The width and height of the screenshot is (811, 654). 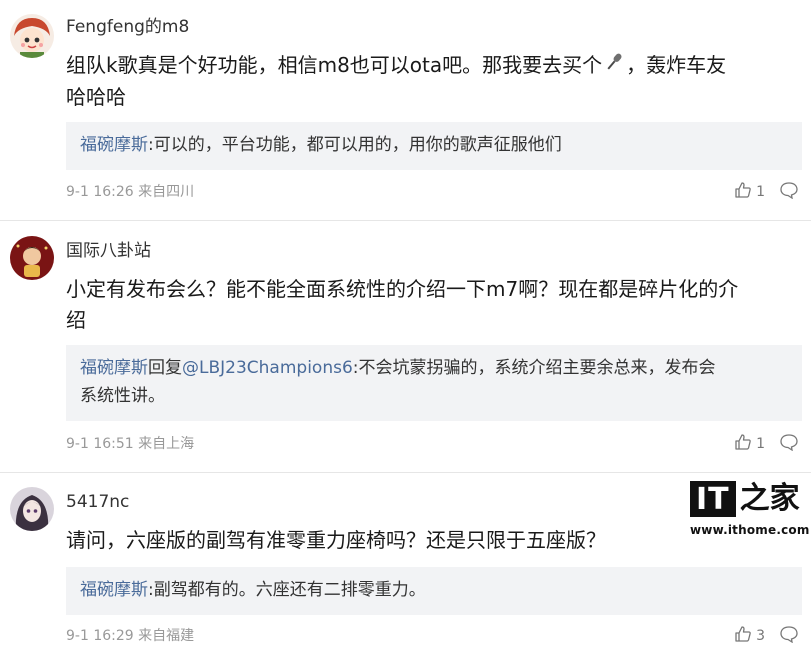 I want to click on comment-meta: 9-1 16:26 来自四川, so click(x=130, y=192).